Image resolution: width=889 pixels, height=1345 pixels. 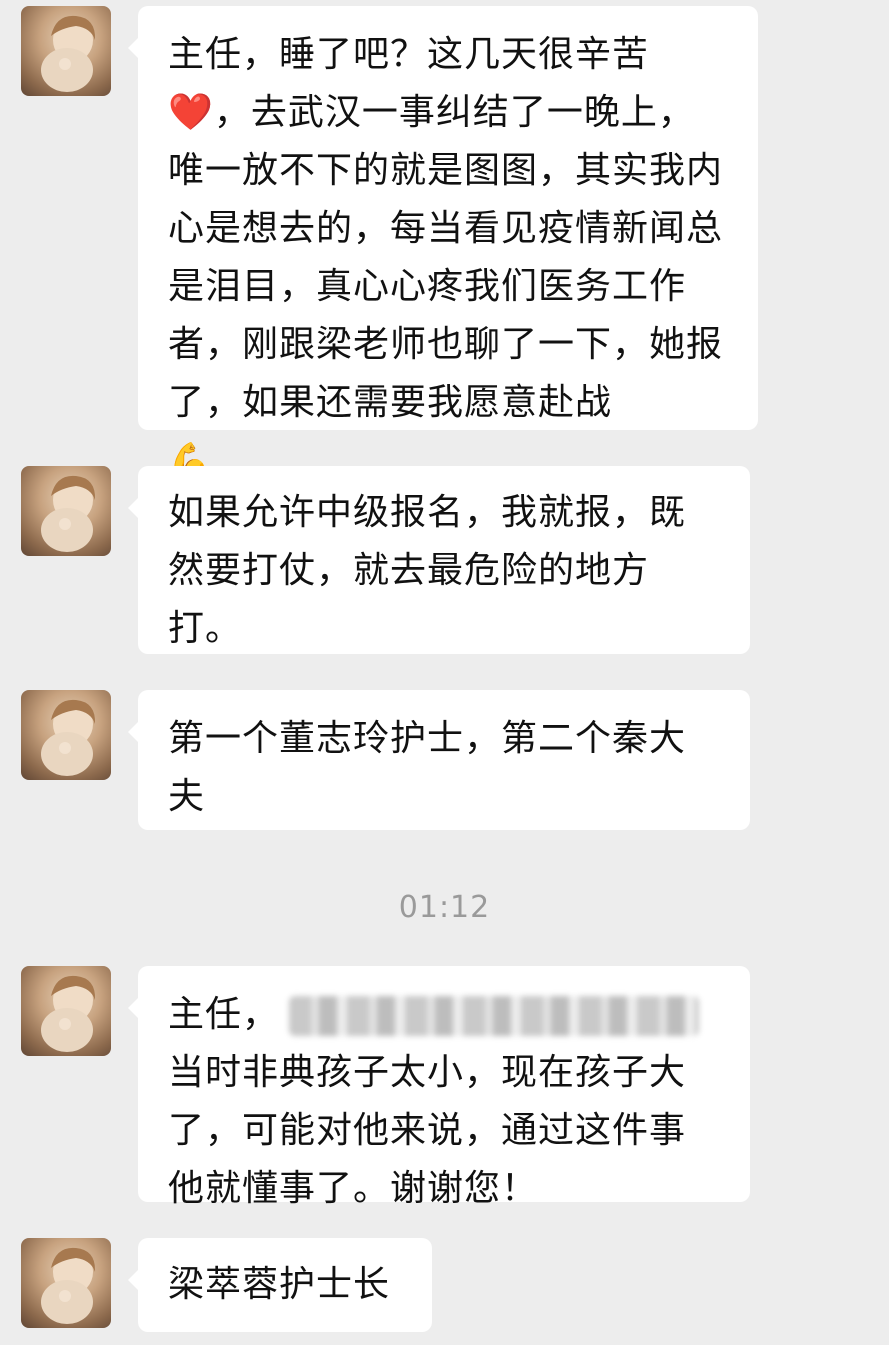 What do you see at coordinates (427, 1130) in the screenshot?
I see `message-text: 当时非典孩子太小，现在孩子大了，可能对他来说，通过这件事他就懂事了。谢谢您！` at bounding box center [427, 1130].